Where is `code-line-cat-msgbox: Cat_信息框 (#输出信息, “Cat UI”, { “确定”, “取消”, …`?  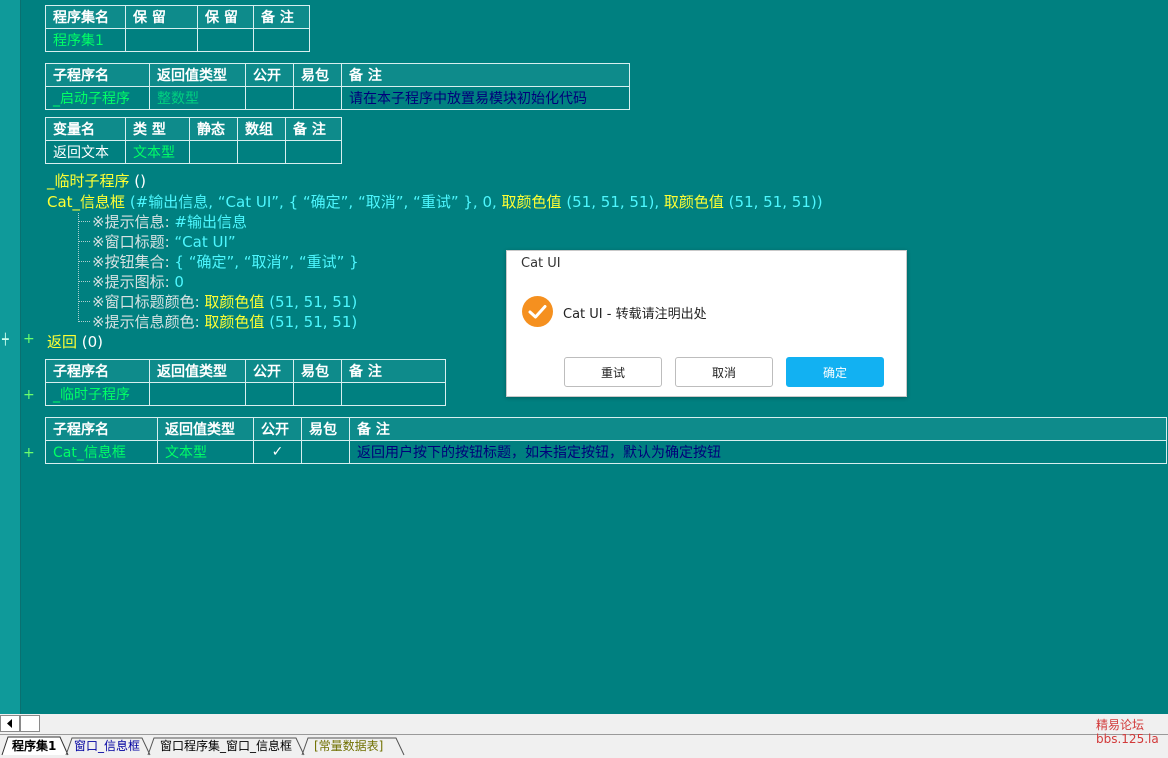 code-line-cat-msgbox: Cat_信息框 (#输出信息, “Cat UI”, { “确定”, “取消”, … is located at coordinates (435, 201).